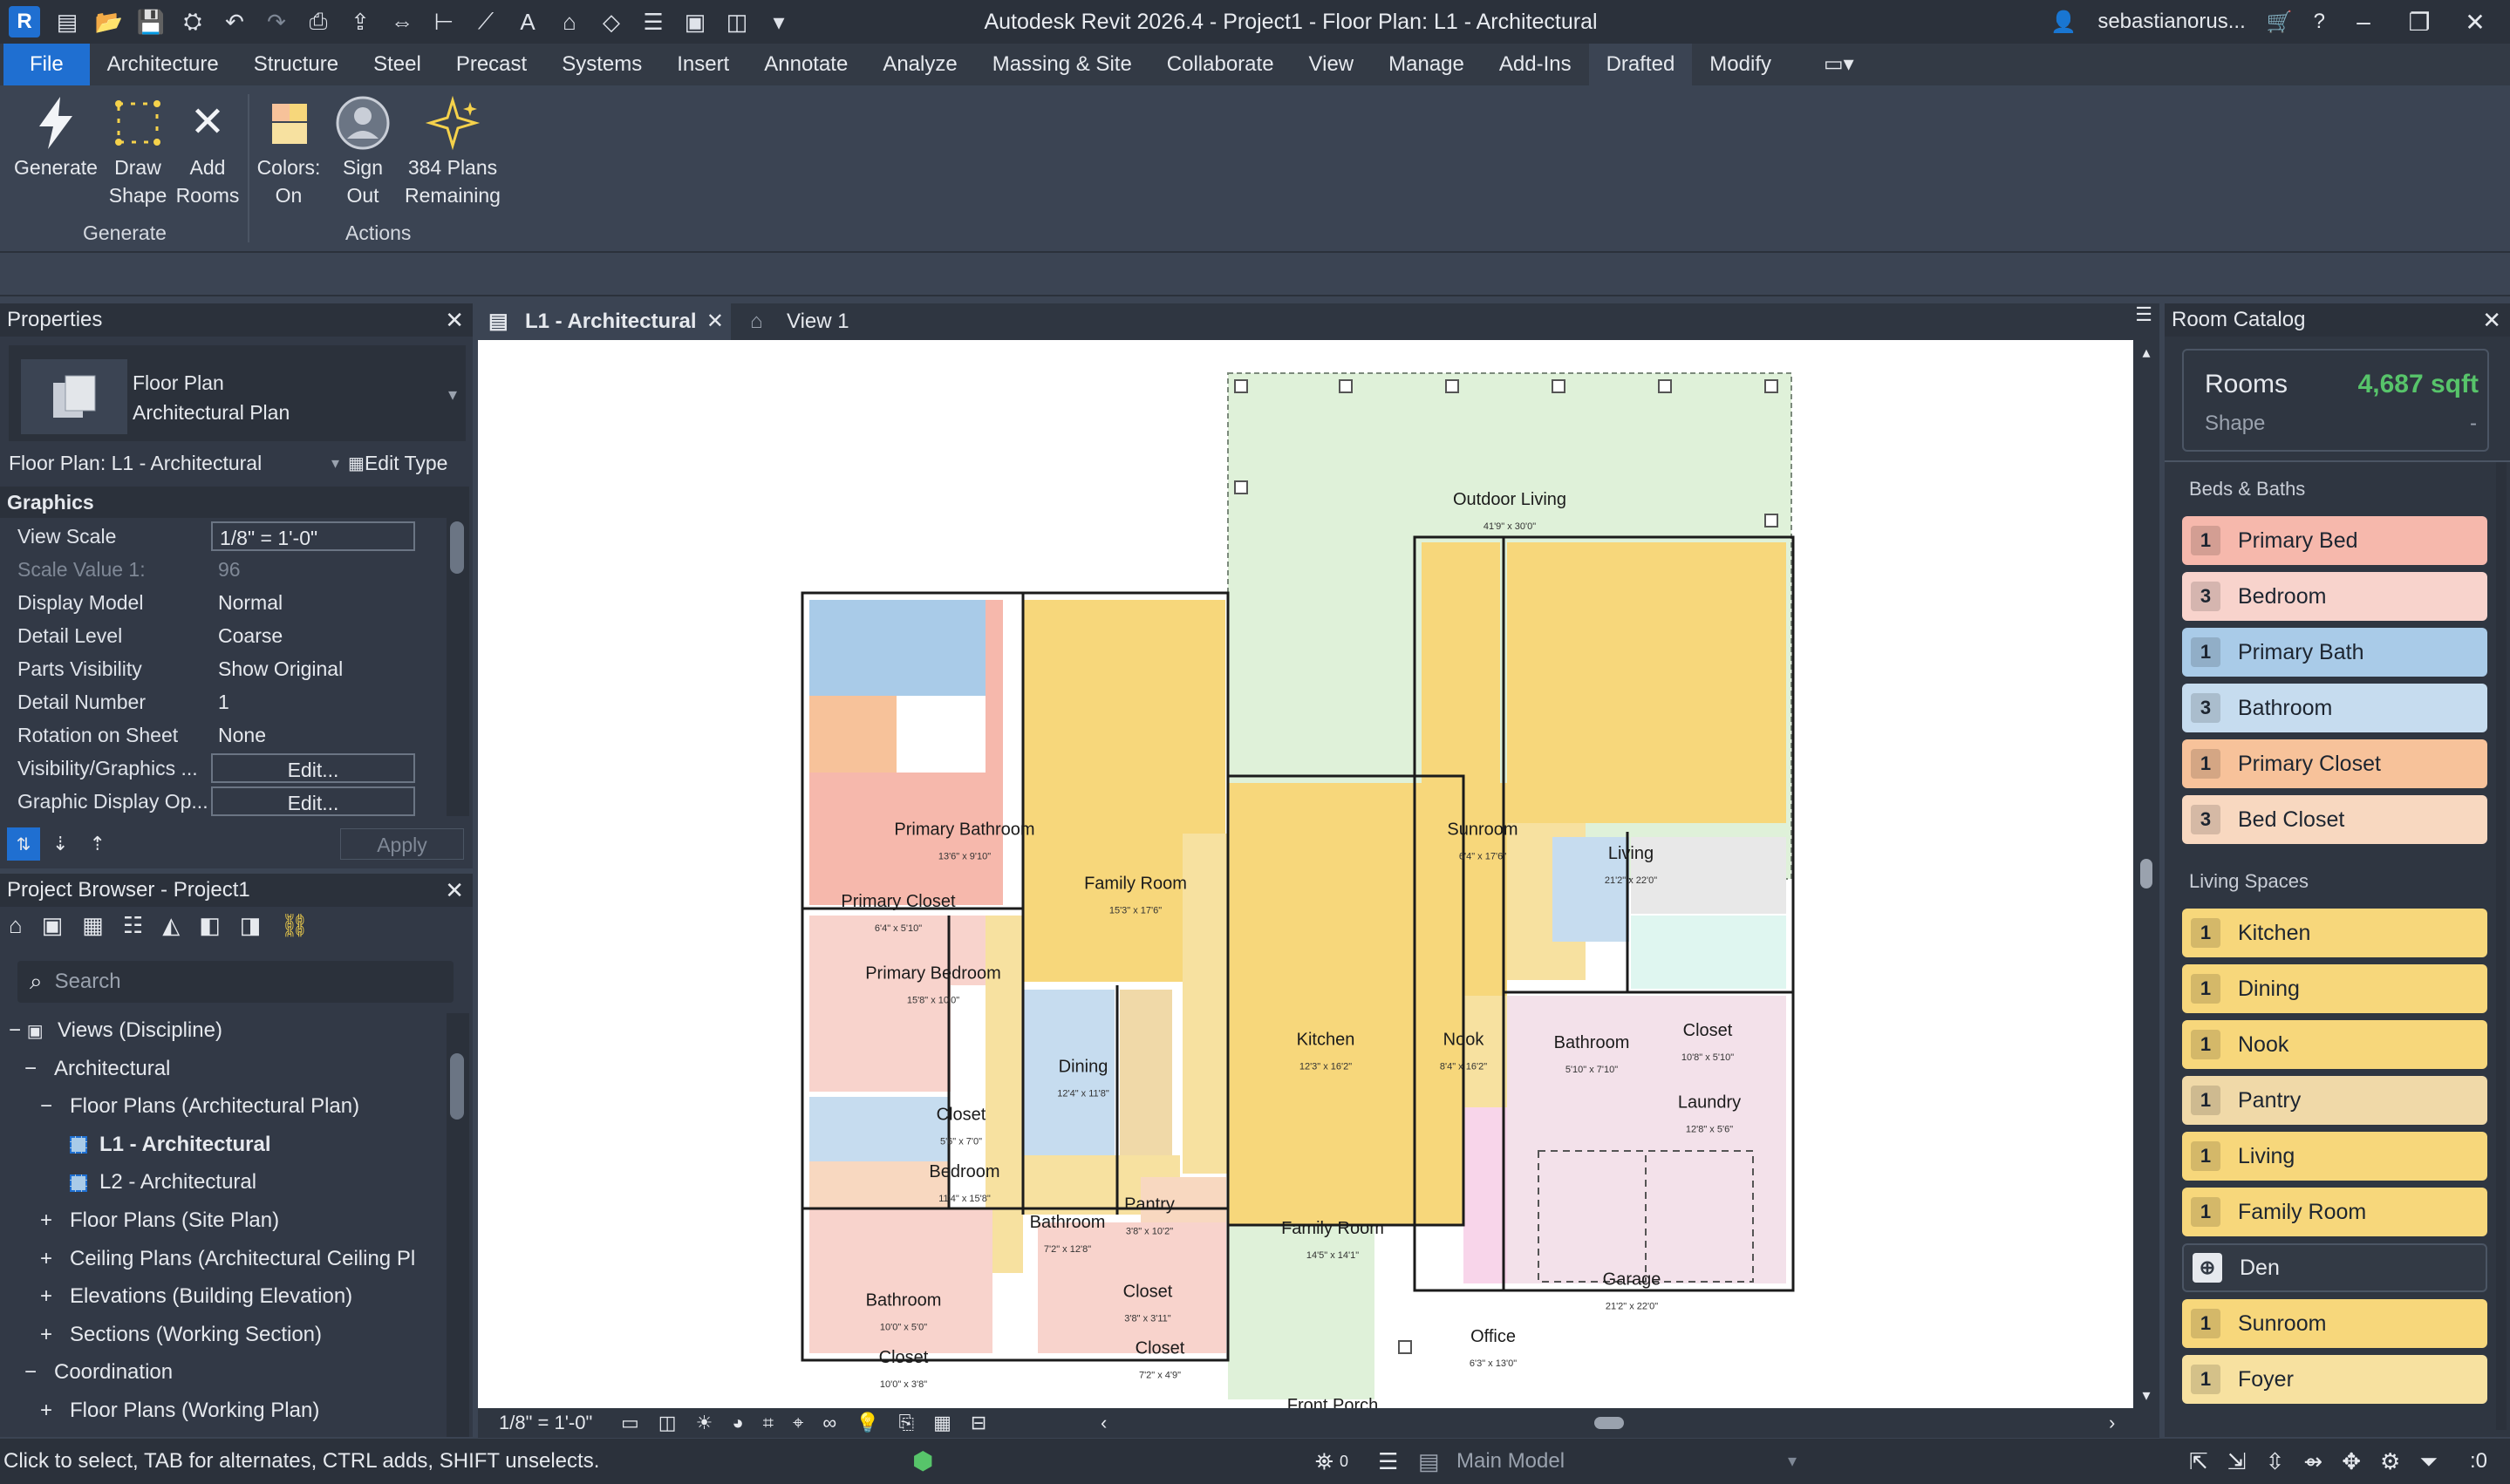 This screenshot has height=1484, width=2510. What do you see at coordinates (704, 1423) in the screenshot?
I see `sun-path-icon: ☀` at bounding box center [704, 1423].